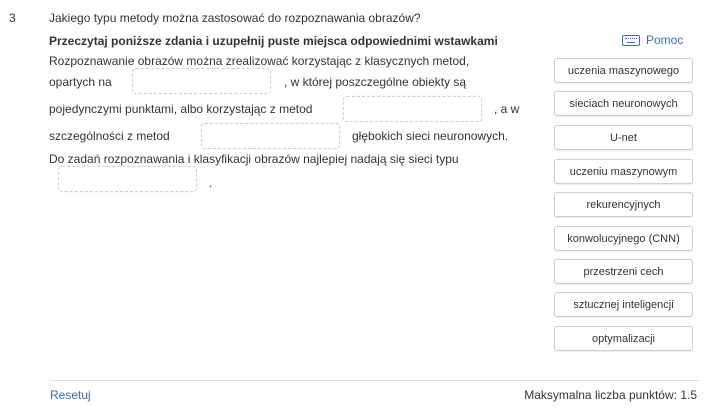 This screenshot has height=408, width=706. I want to click on sentence-line-4b: głębokich sieci neuronowych., so click(430, 136).